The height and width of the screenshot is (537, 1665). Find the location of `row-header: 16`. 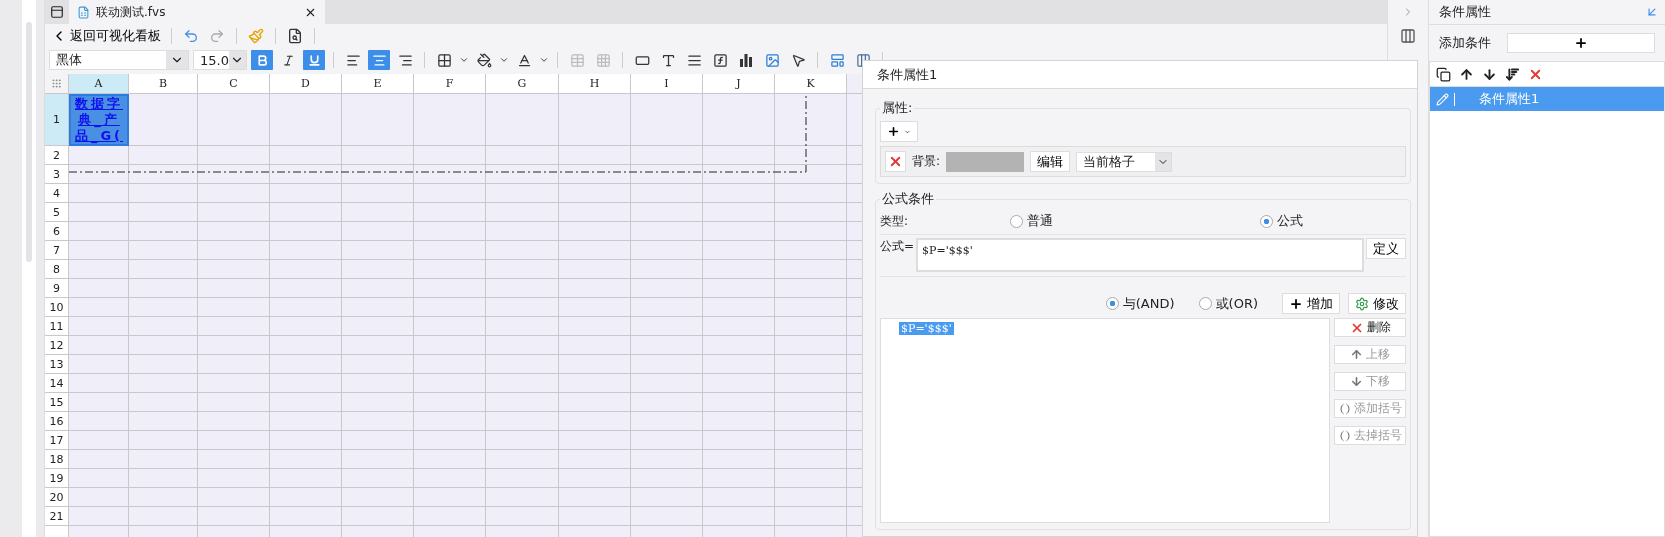

row-header: 16 is located at coordinates (57, 421).